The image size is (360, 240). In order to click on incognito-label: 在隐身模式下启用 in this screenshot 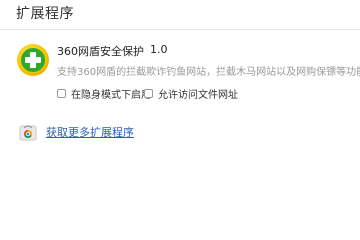, I will do `click(111, 95)`.